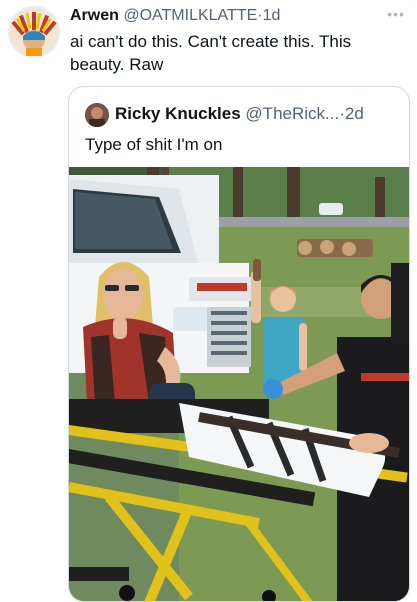  I want to click on quoted-post-header: Ricky Knuckles @TheRick...·2d, so click(239, 114).